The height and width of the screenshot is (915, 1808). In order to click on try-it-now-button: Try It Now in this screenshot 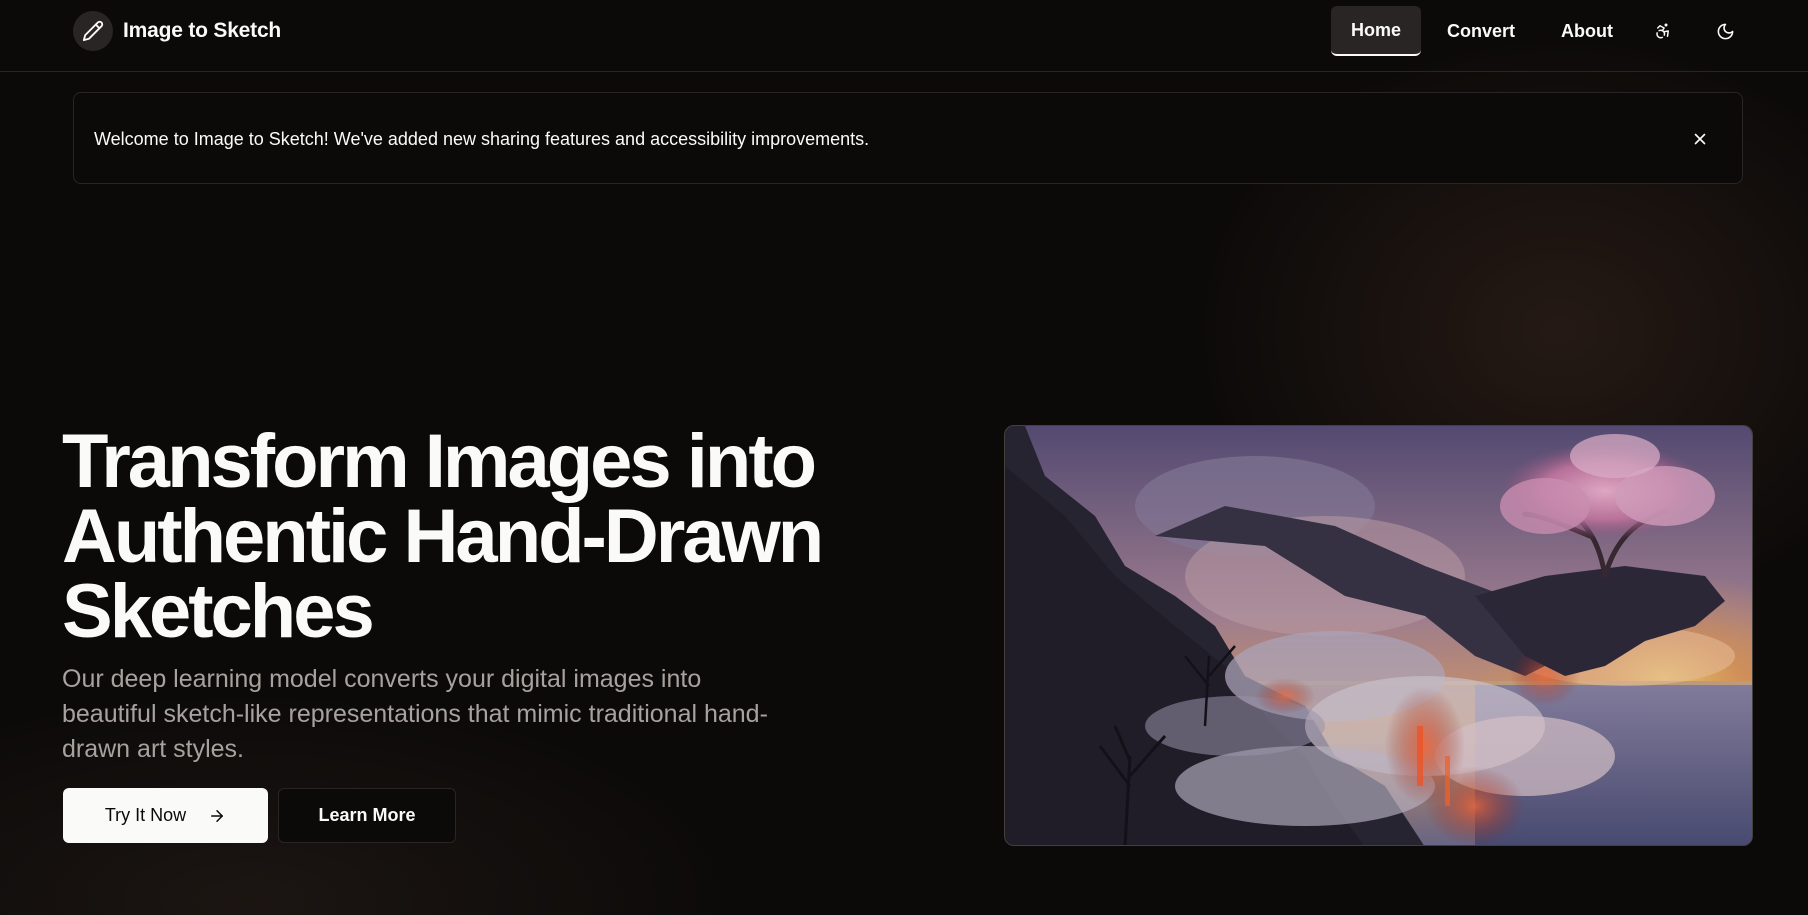, I will do `click(165, 815)`.